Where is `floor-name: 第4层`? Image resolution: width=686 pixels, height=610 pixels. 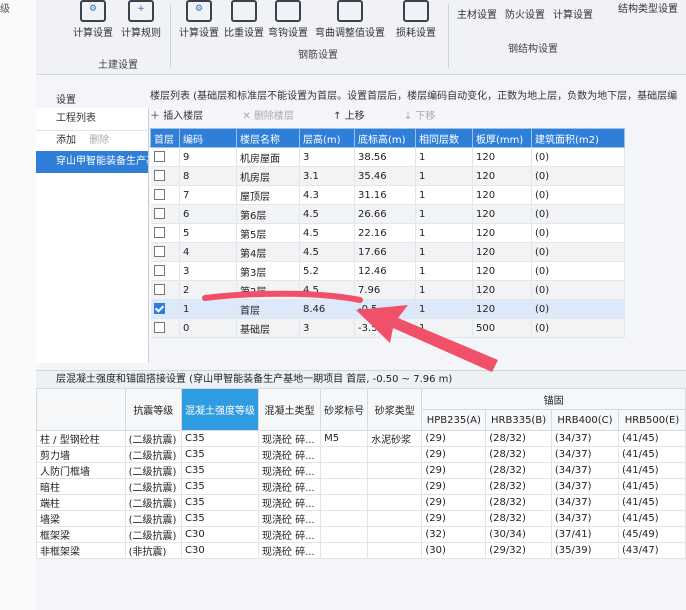
floor-name: 第4层 is located at coordinates (268, 252).